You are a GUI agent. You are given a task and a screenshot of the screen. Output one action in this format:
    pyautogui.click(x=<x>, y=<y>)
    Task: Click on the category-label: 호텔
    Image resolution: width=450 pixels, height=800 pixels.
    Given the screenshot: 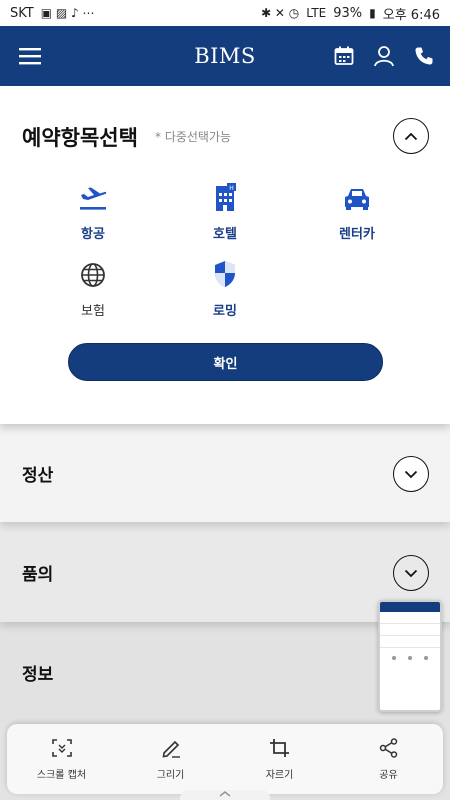 What is the action you would take?
    pyautogui.click(x=225, y=234)
    